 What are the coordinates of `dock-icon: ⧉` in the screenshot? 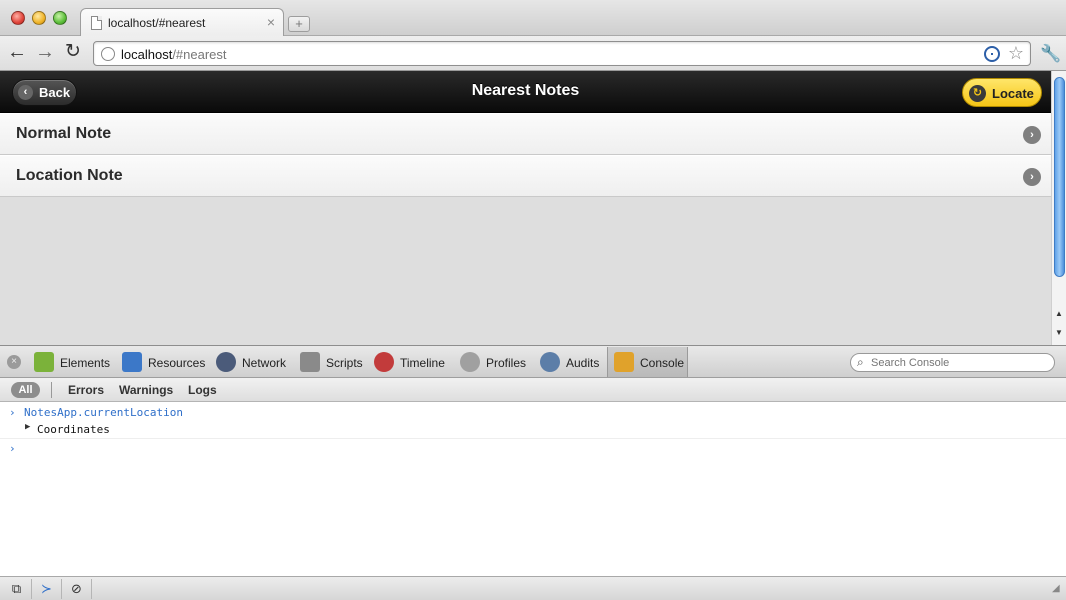 It's located at (17, 589).